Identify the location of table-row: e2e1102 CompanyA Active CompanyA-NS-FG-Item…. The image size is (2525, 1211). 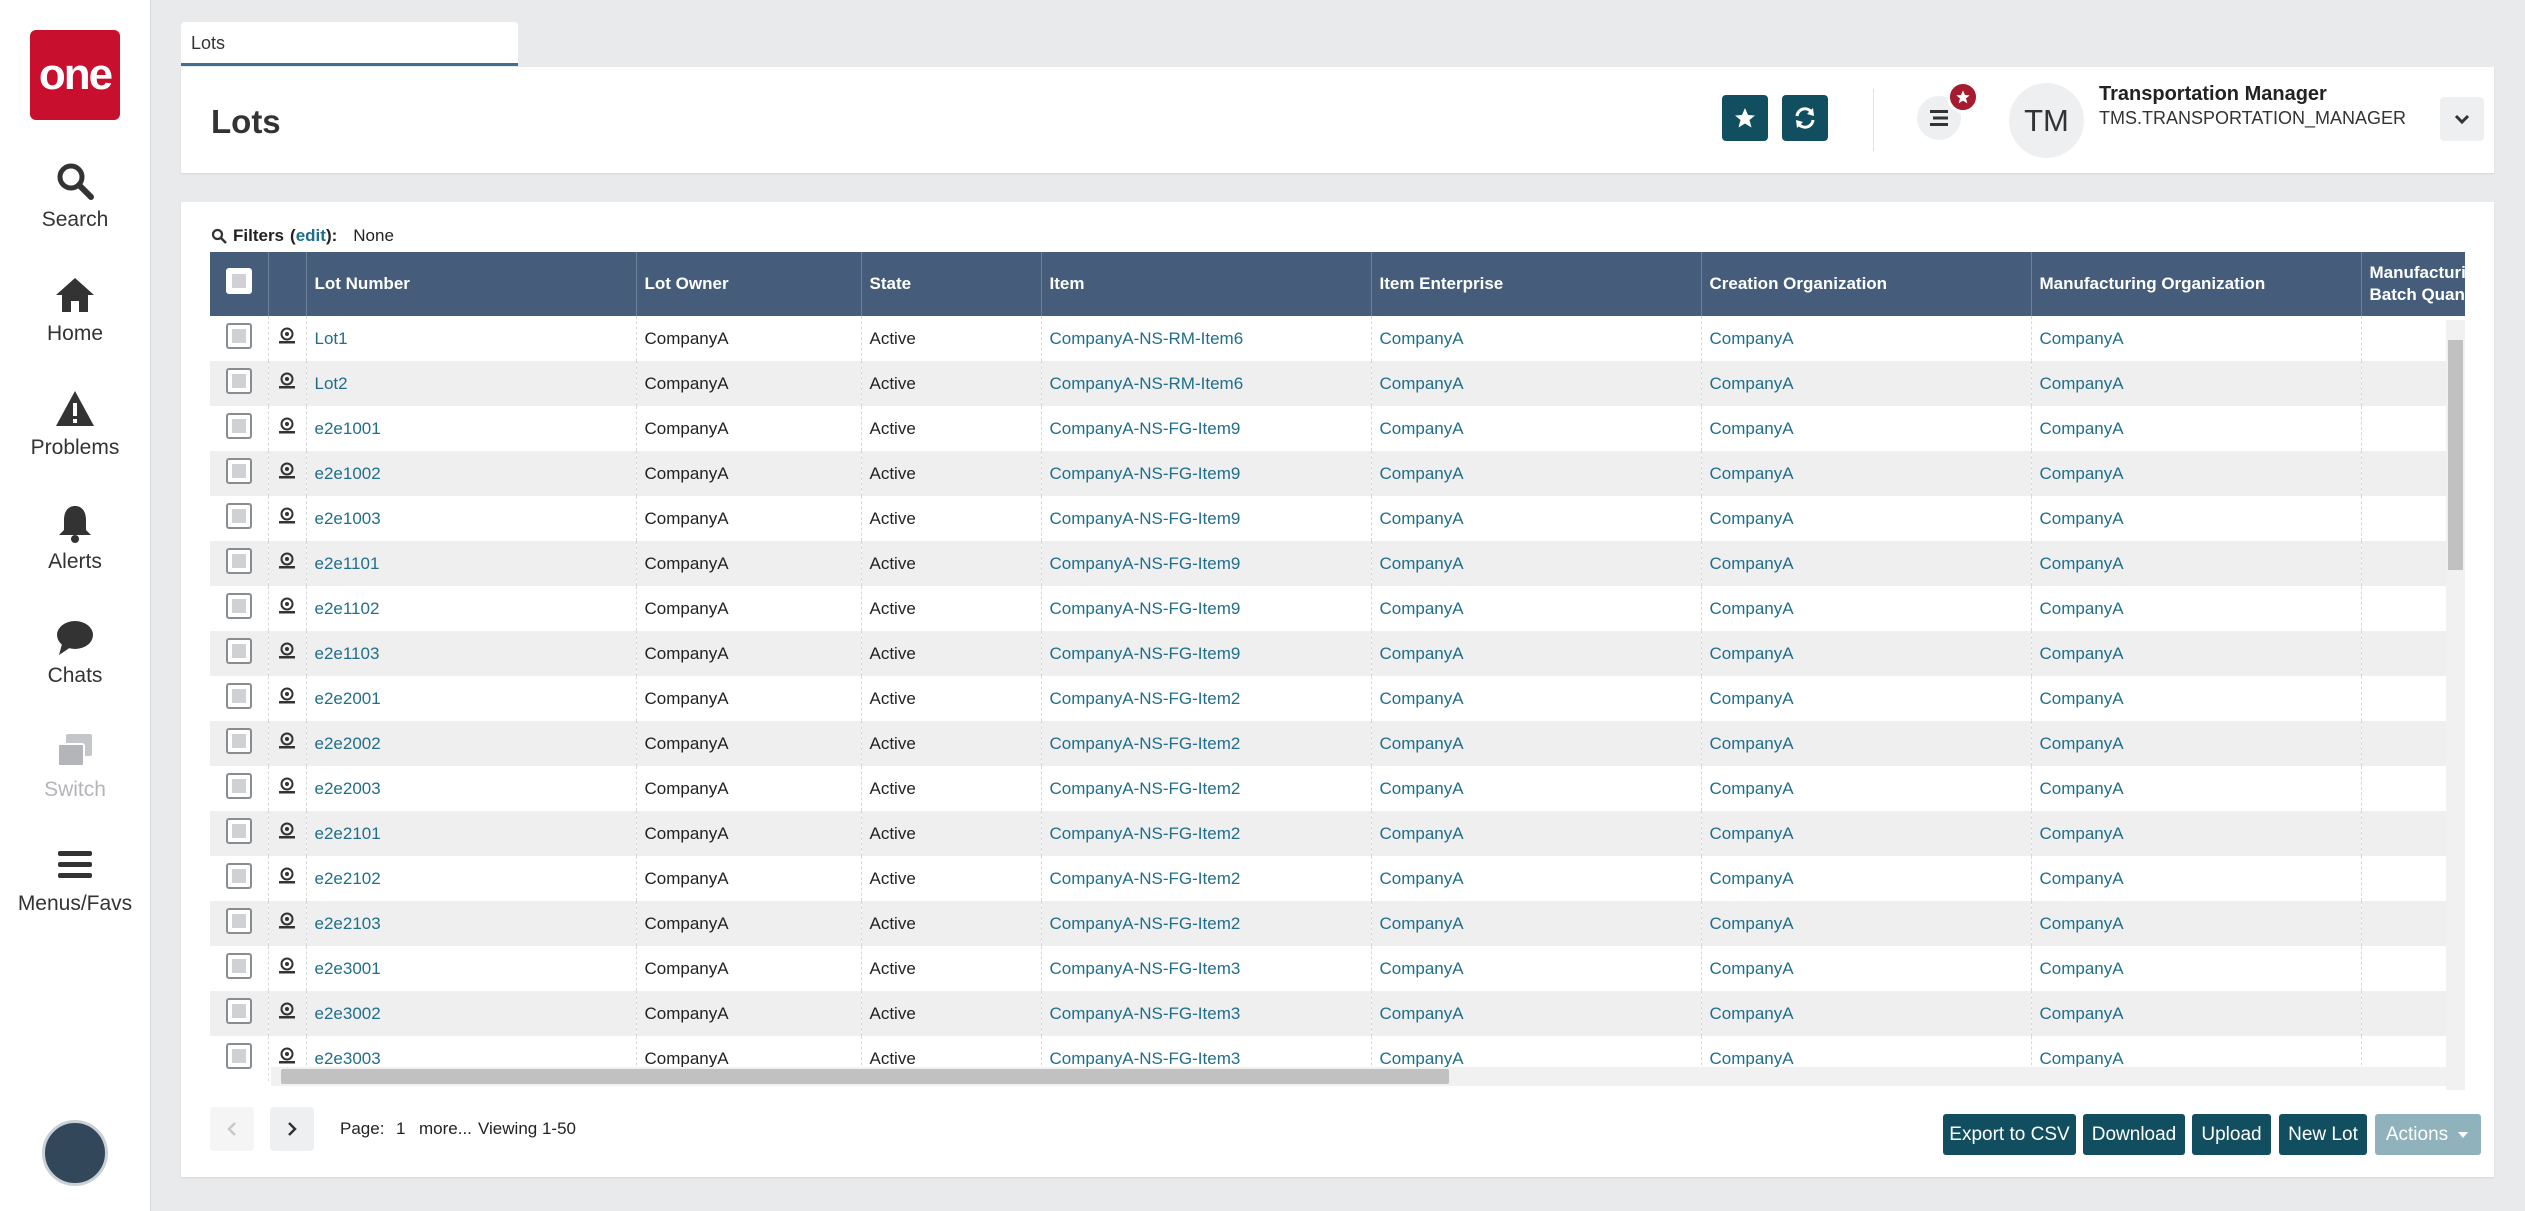
(1337, 608).